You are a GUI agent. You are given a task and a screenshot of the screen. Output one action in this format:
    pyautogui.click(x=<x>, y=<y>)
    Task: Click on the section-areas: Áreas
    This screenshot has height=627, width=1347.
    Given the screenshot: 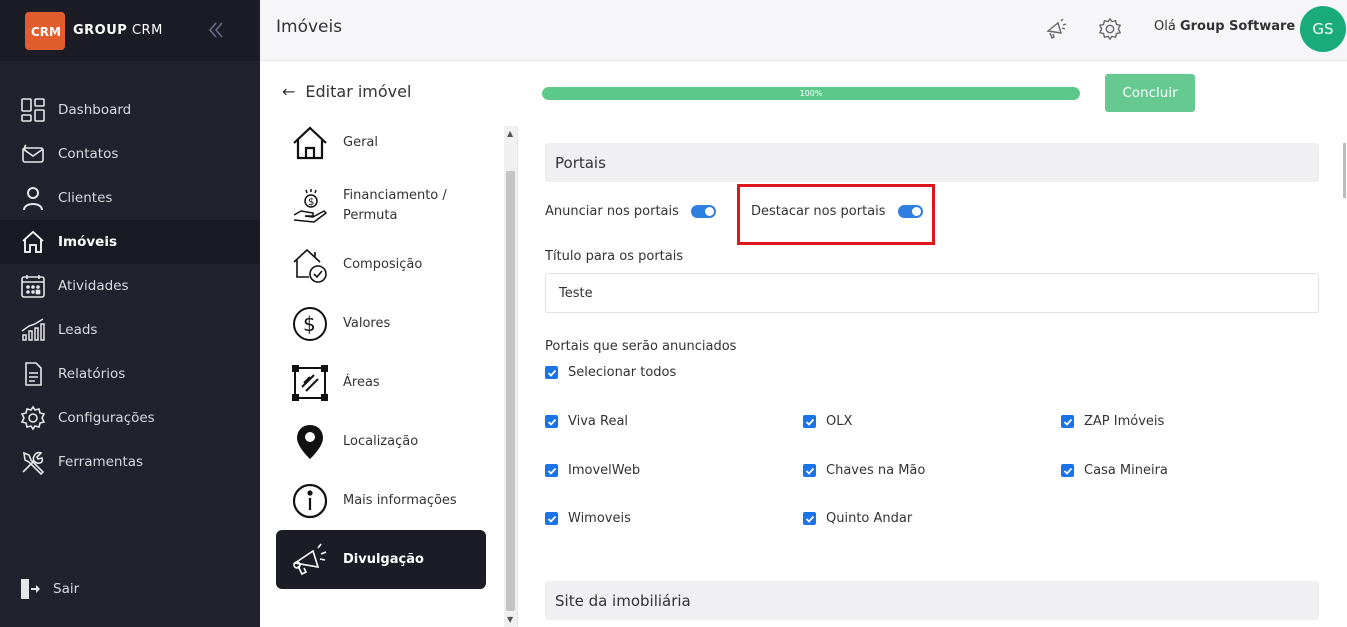 What is the action you would take?
    pyautogui.click(x=381, y=382)
    